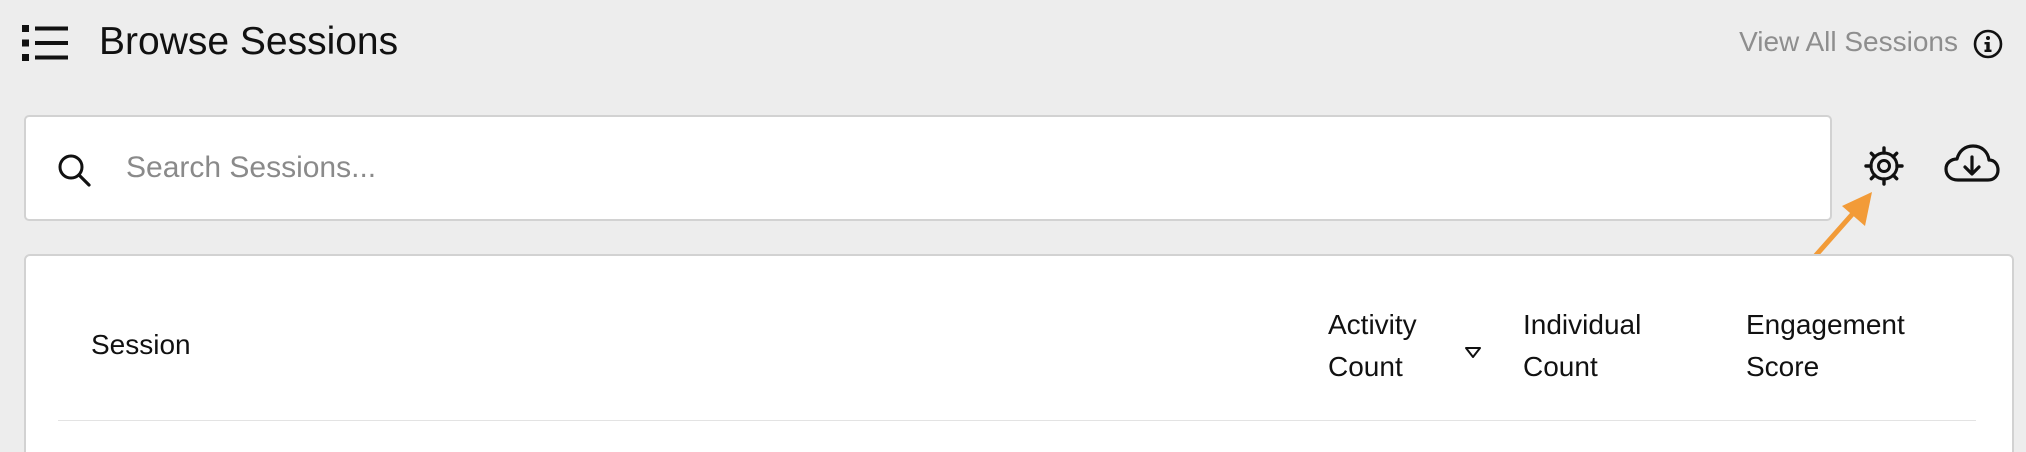  I want to click on column-header-label: Score, so click(1783, 366).